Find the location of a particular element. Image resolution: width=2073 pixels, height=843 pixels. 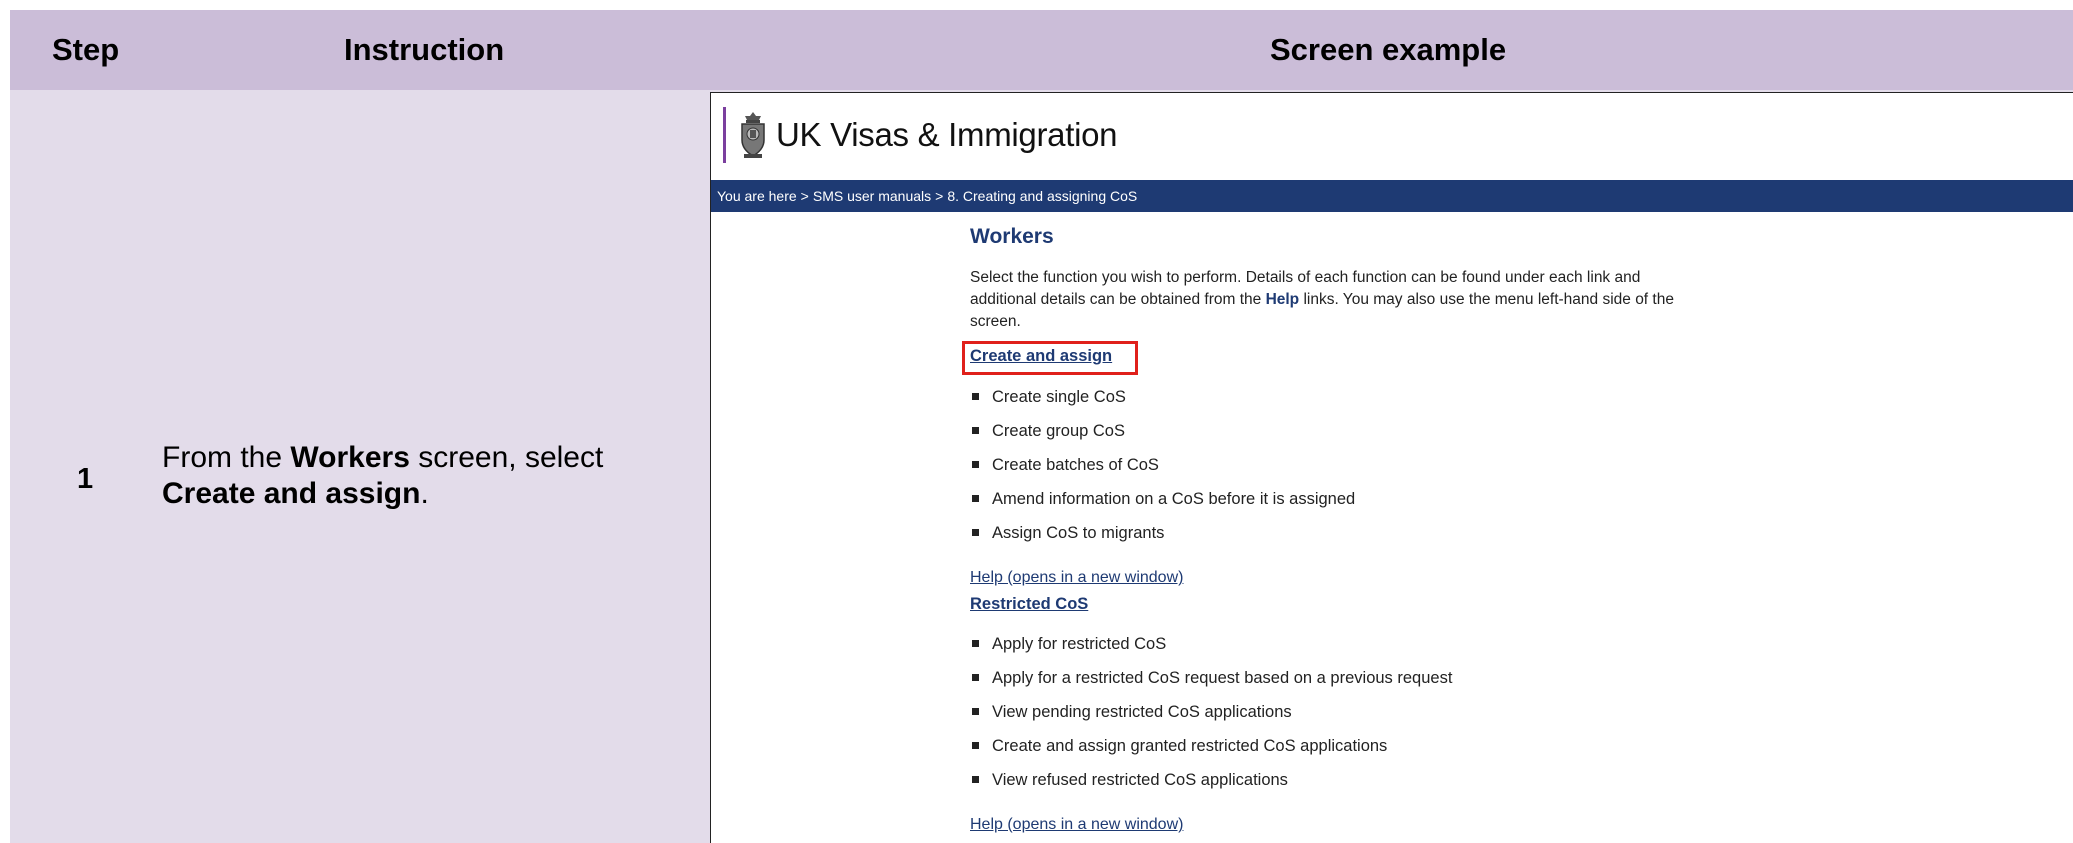

list-item: Create single CoS is located at coordinates (1350, 404).